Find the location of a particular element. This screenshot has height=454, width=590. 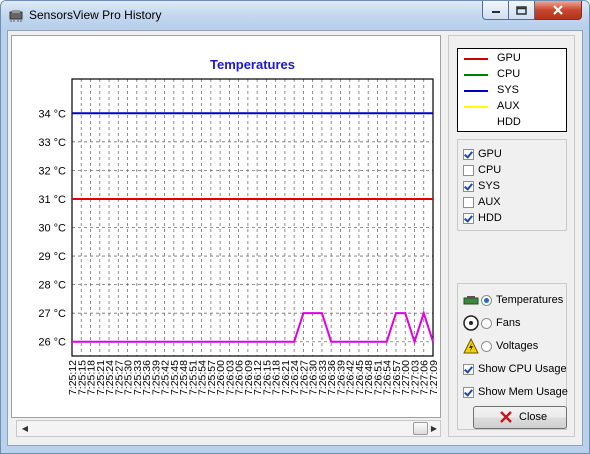

maximize-button is located at coordinates (522, 10).